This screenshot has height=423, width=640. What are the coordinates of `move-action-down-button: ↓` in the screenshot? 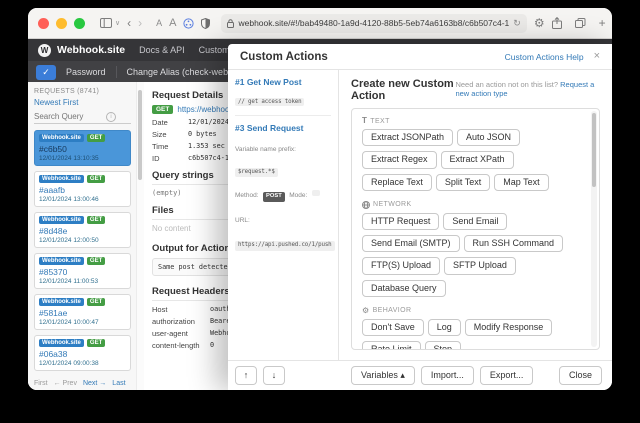 It's located at (274, 375).